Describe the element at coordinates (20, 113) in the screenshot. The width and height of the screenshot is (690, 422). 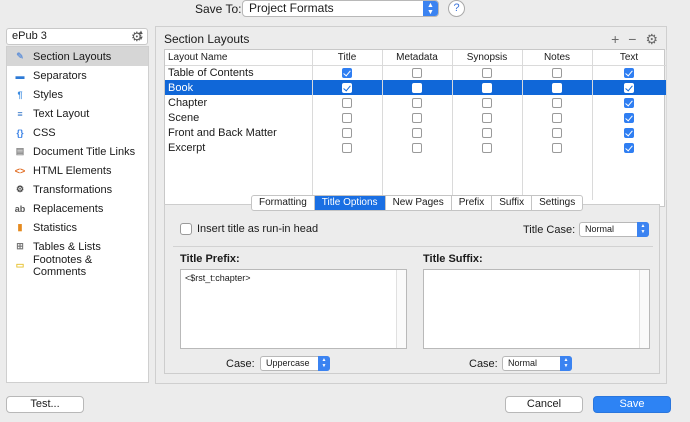
I see `text-layout-icon: ≡` at that location.